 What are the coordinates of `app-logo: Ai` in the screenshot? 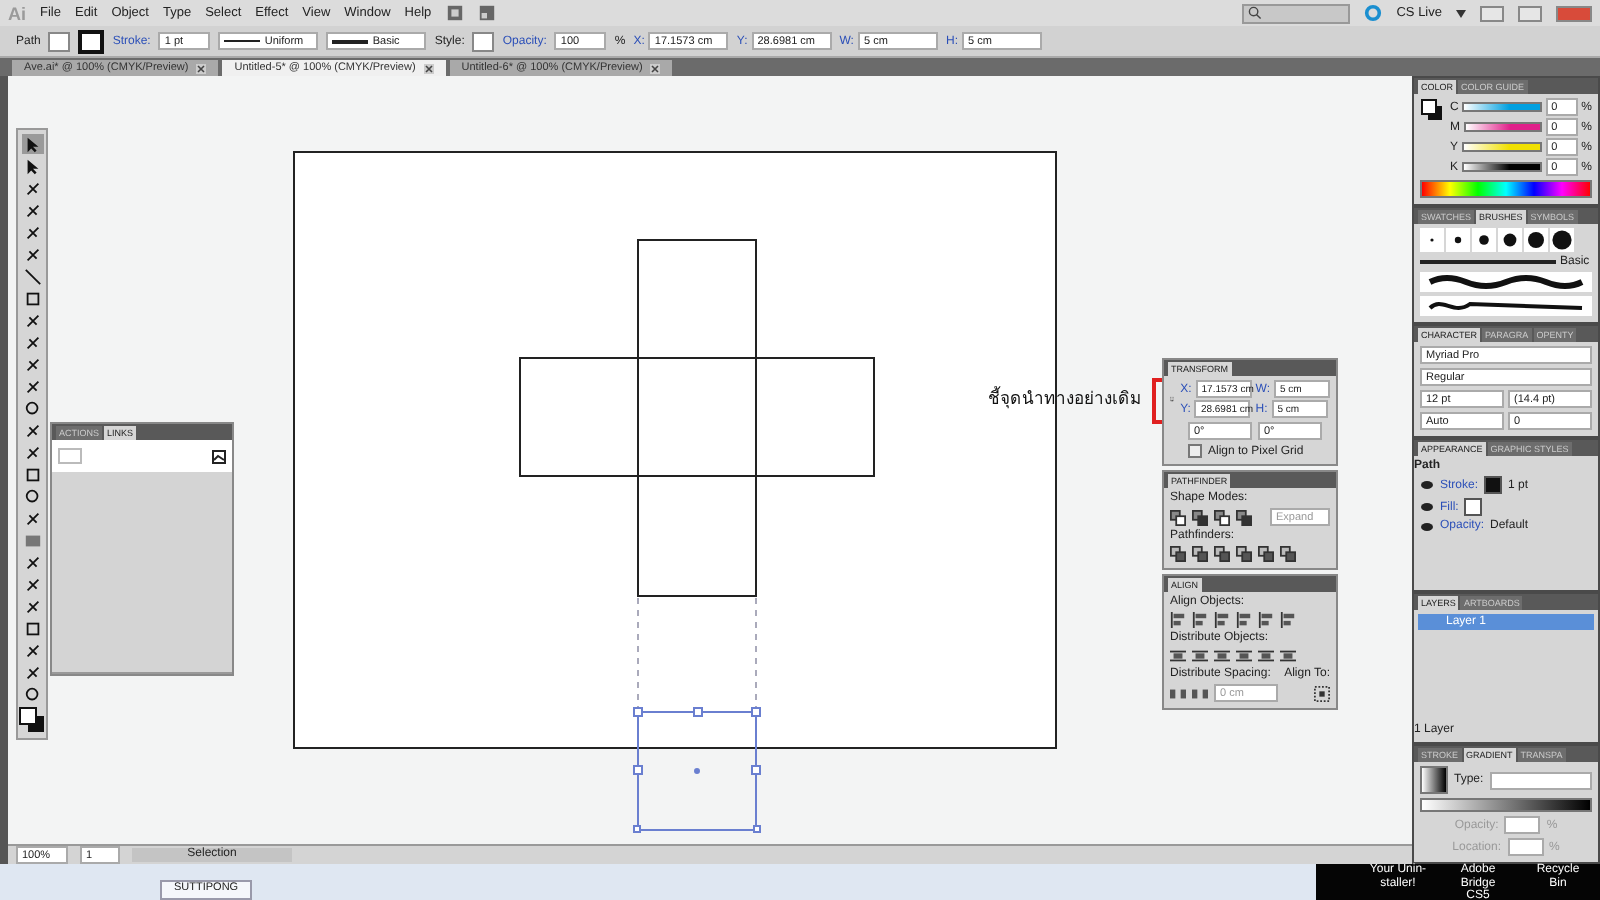 It's located at (17, 13).